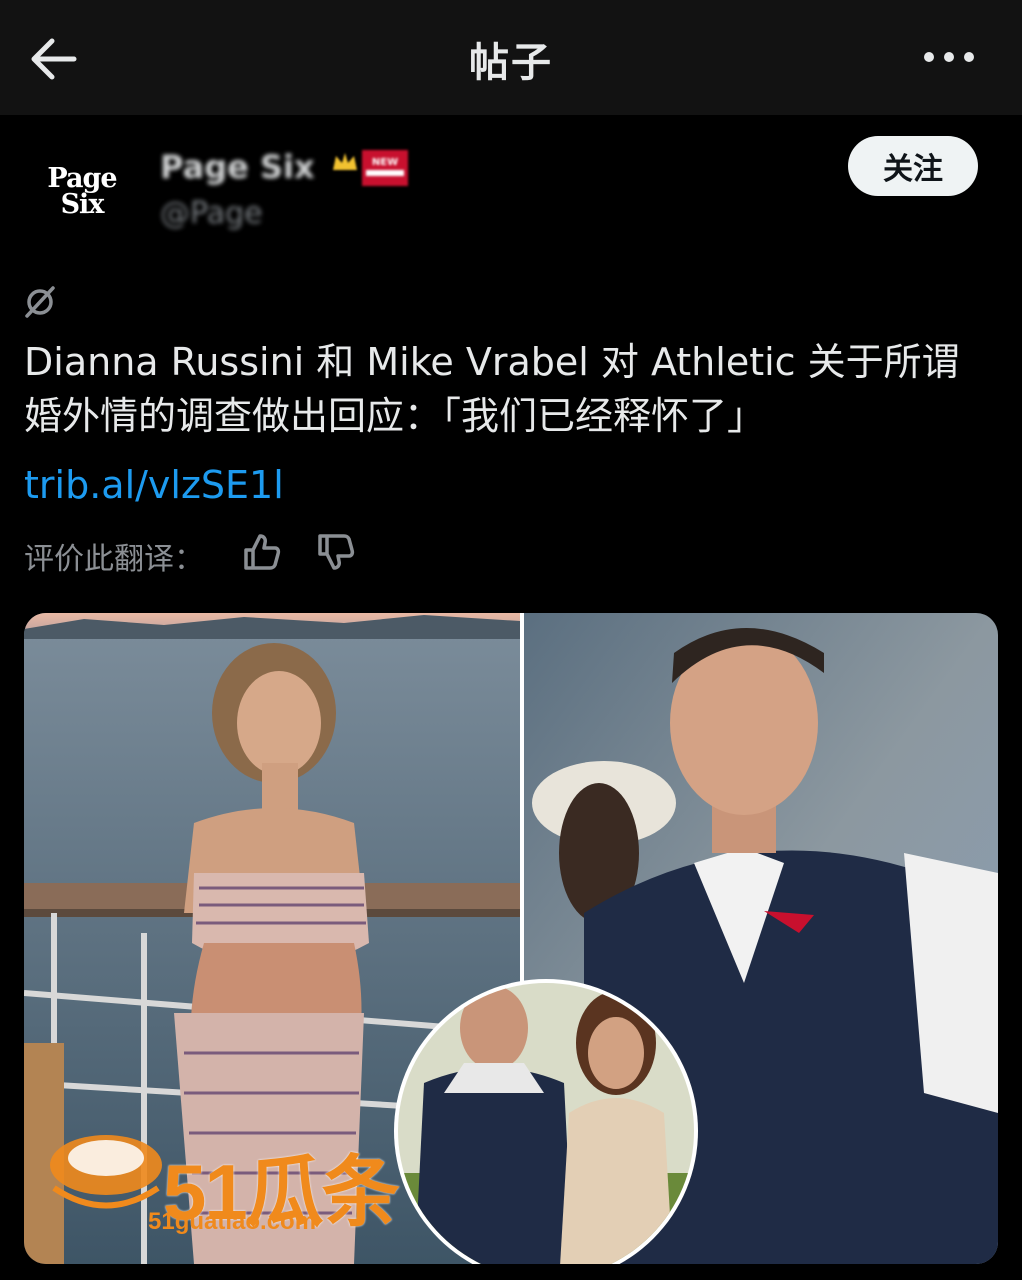 The height and width of the screenshot is (1280, 1022). I want to click on thumbs-up-icon, so click(262, 552).